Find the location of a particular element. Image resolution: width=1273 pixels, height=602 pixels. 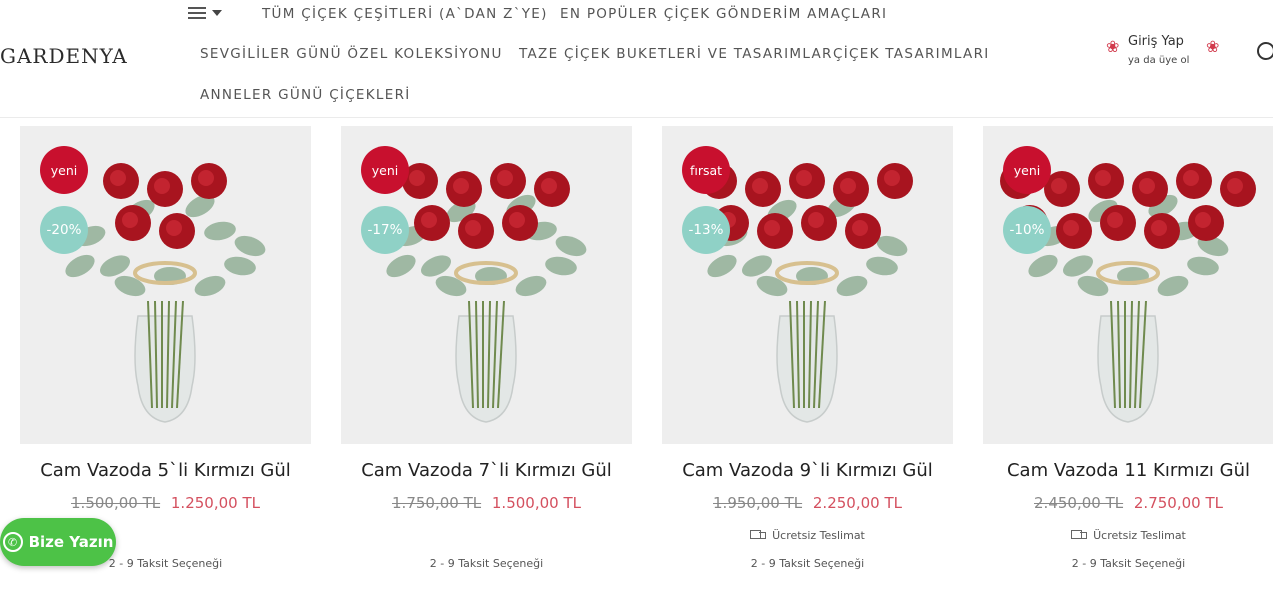

product-image: fırsat -13% is located at coordinates (807, 285).